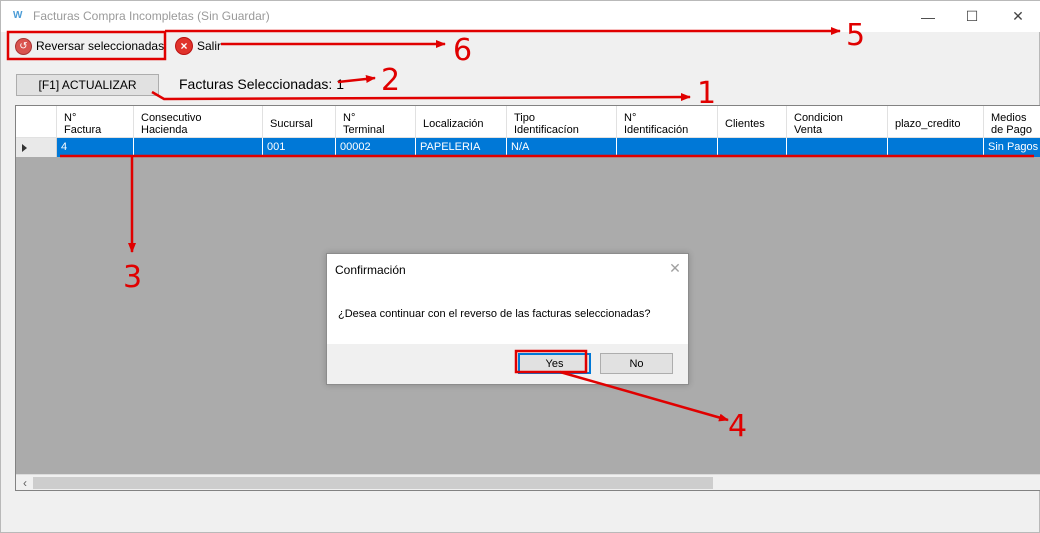 This screenshot has width=1040, height=533. I want to click on col-header-identificacion: N° Identificación, so click(667, 122).